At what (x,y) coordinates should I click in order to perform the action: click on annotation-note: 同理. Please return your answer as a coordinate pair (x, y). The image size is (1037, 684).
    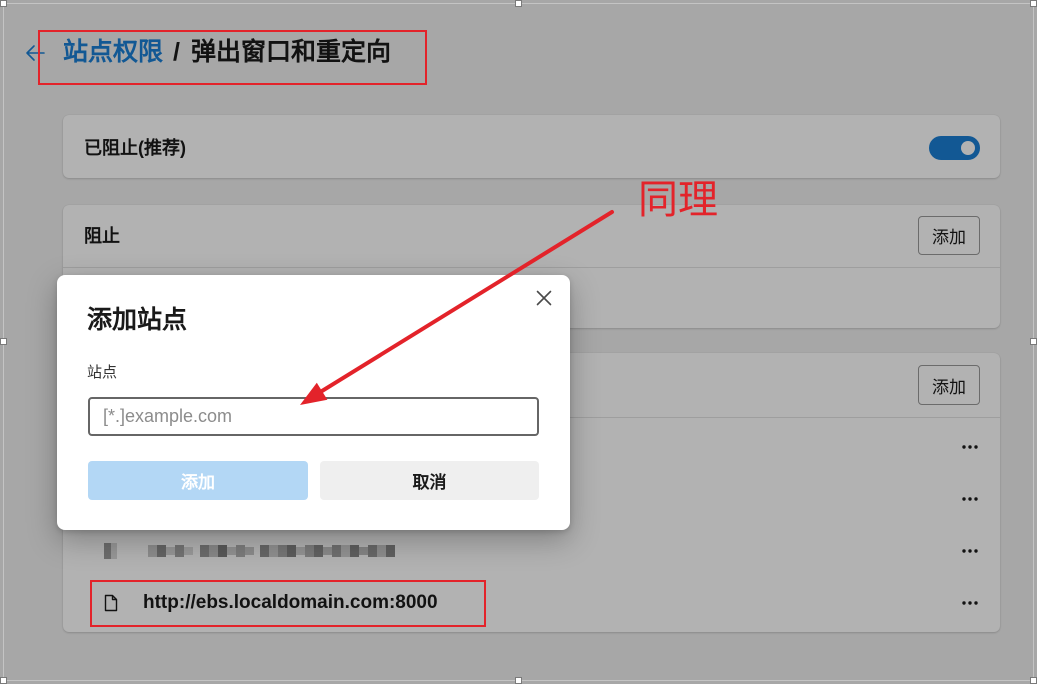
    Looking at the image, I should click on (678, 200).